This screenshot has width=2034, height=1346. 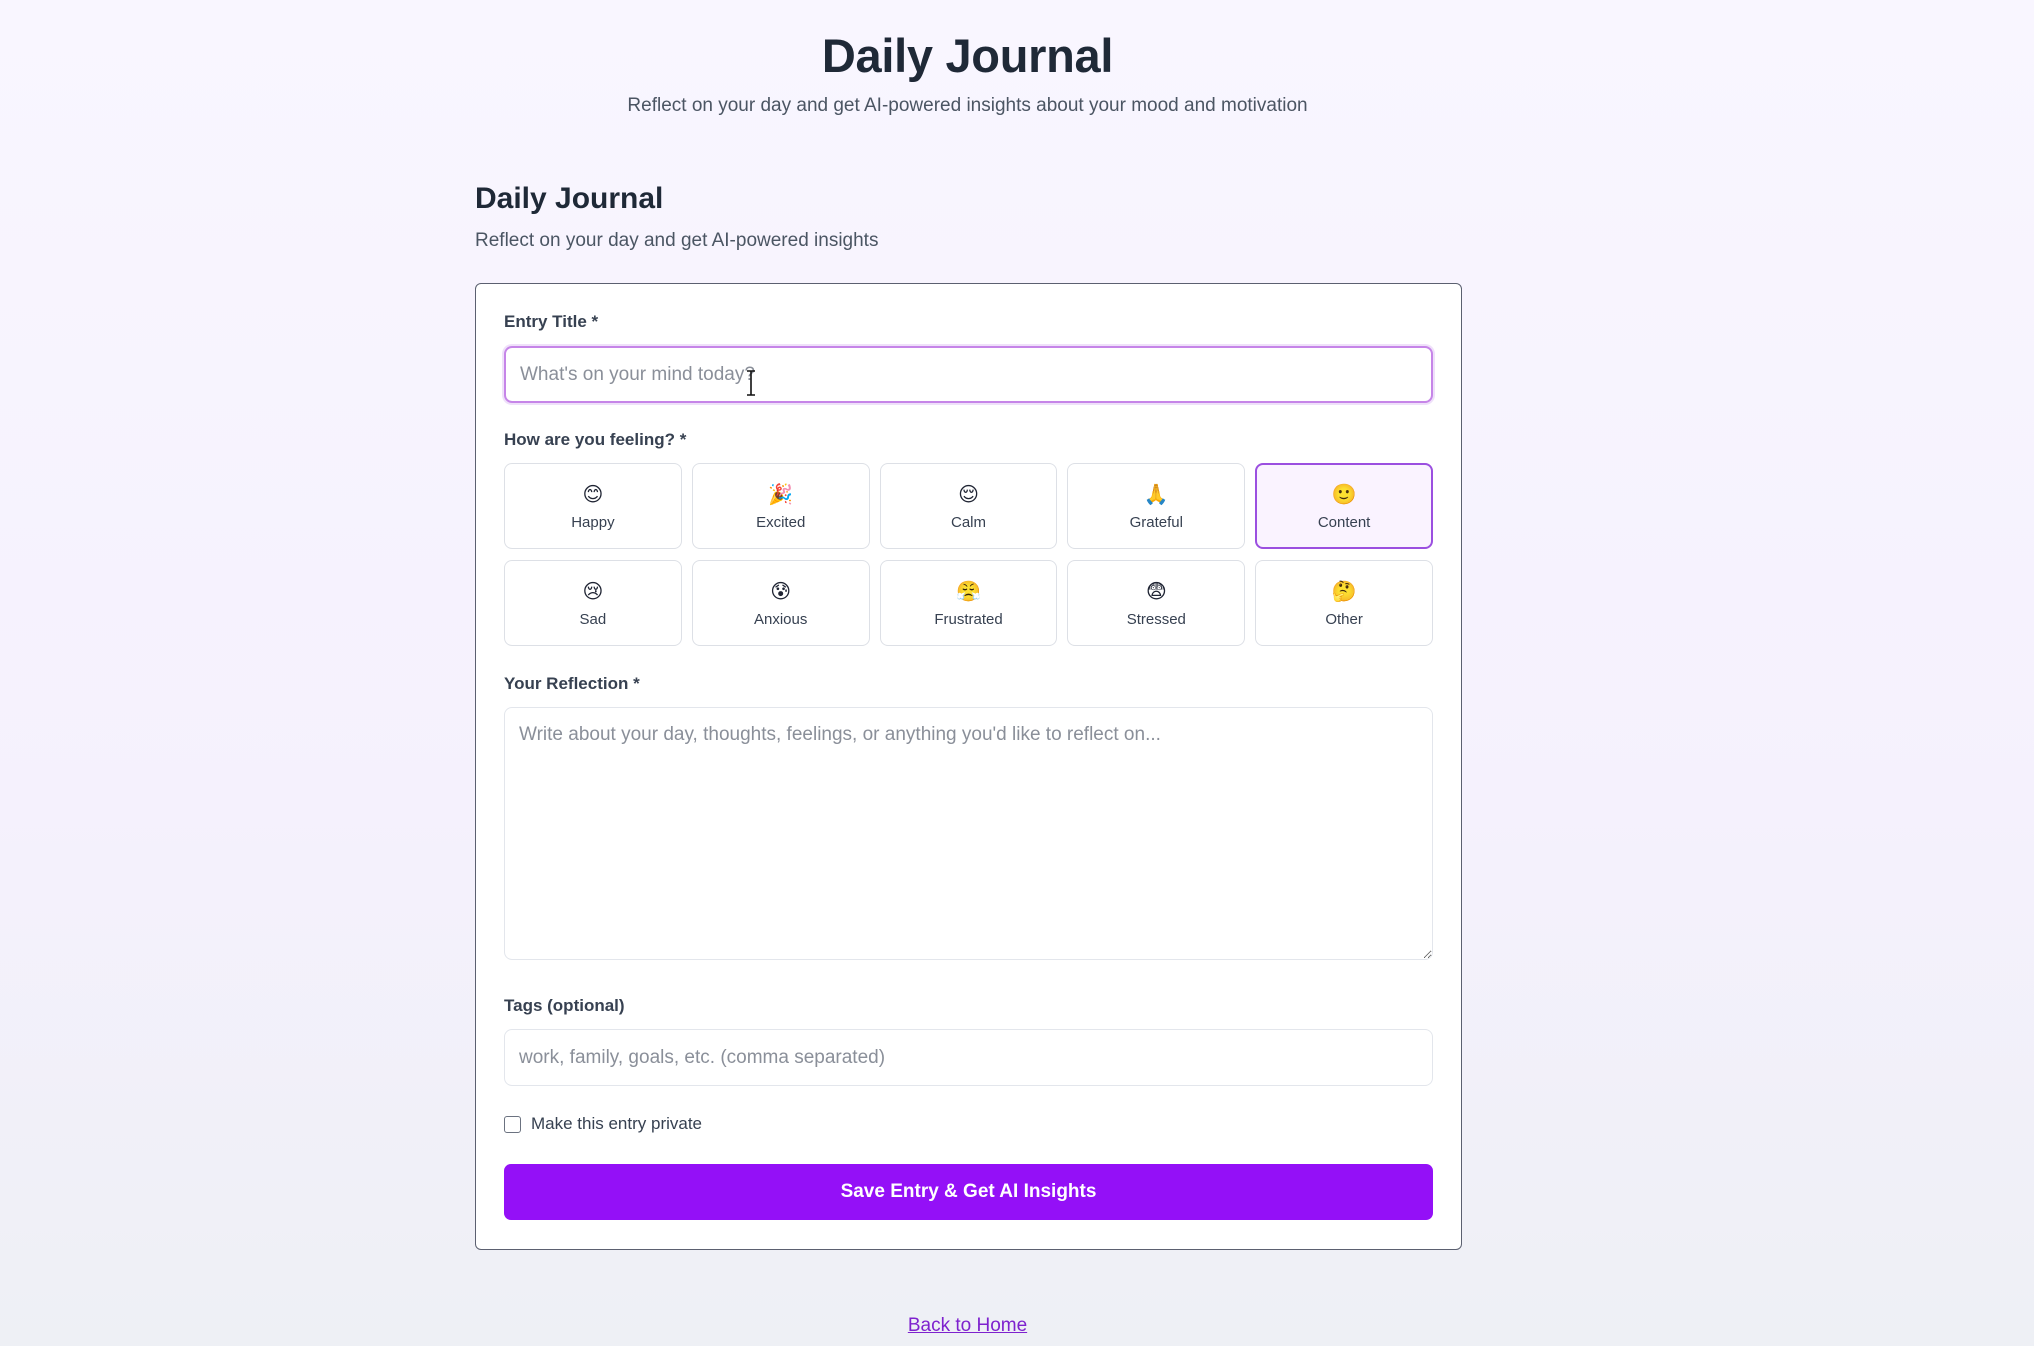 I want to click on private-checkbox, so click(x=512, y=1124).